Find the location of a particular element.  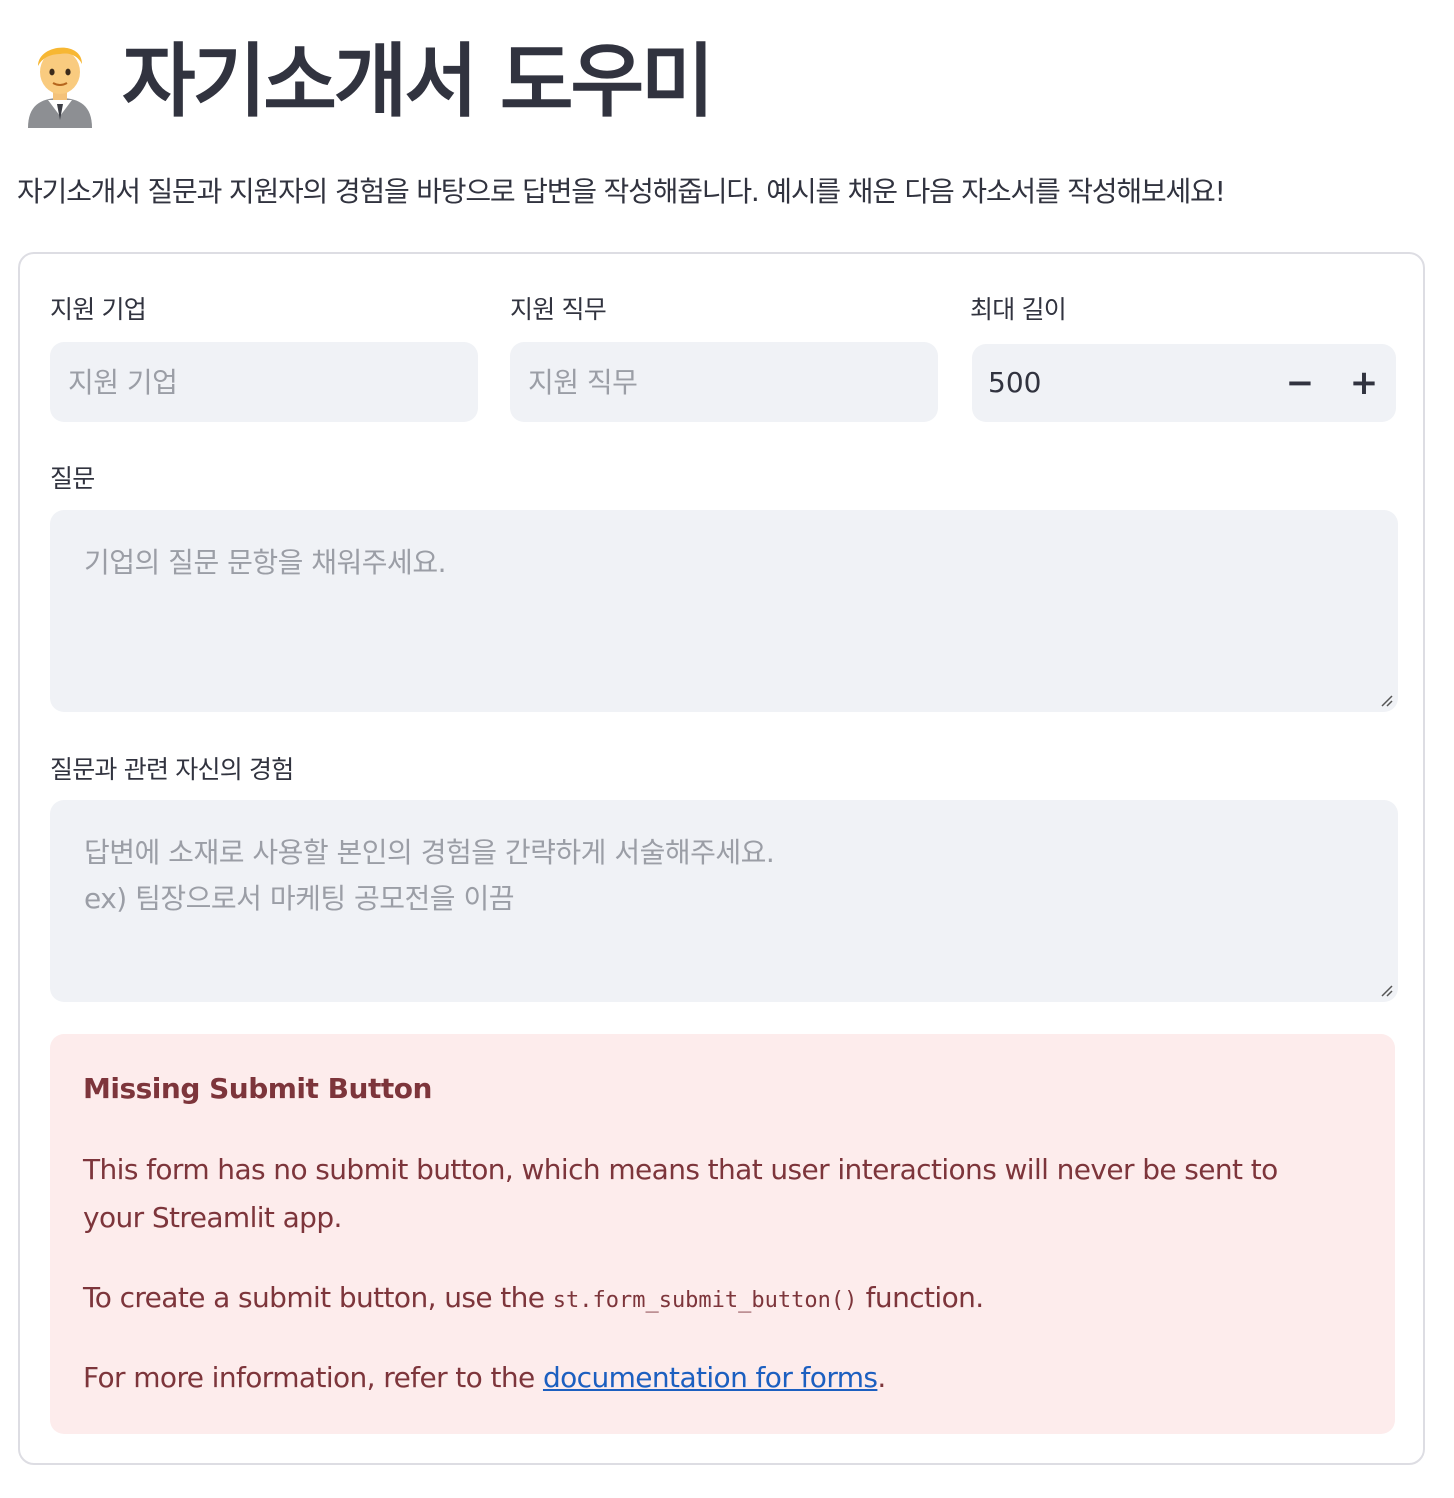

max-length-number-input: 500 − + is located at coordinates (1184, 383).